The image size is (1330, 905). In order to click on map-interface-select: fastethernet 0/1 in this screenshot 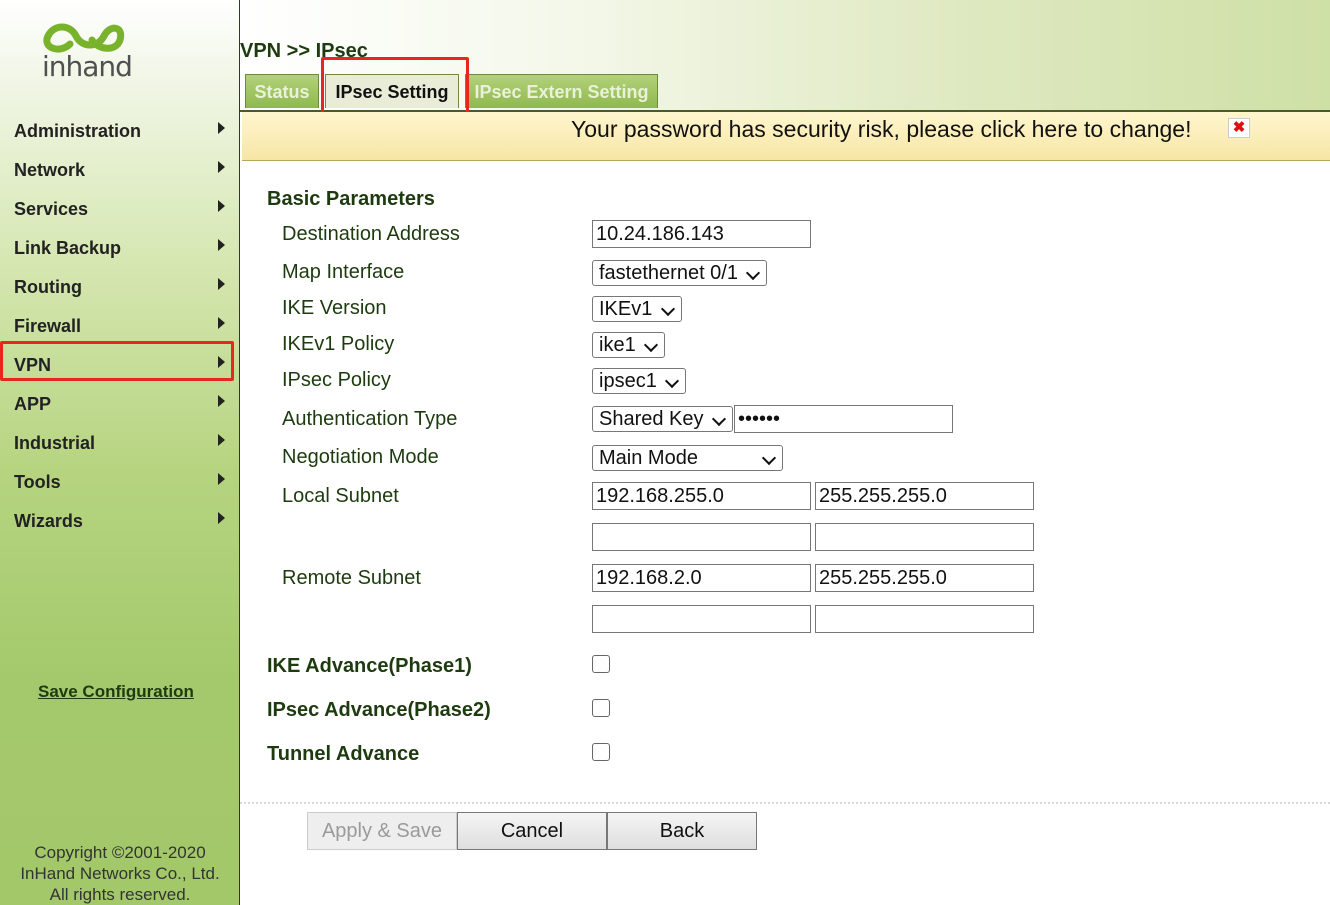, I will do `click(679, 273)`.